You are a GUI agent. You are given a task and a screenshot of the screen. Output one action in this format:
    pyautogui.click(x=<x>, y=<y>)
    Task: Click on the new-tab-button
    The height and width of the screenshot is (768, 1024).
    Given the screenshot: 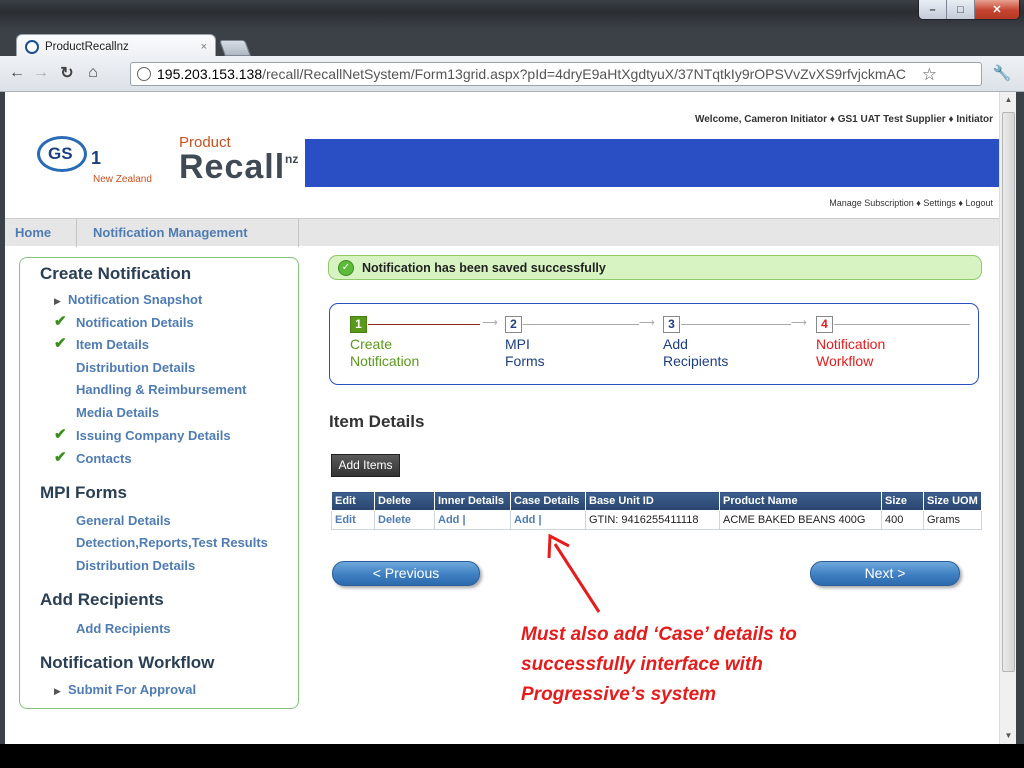 What is the action you would take?
    pyautogui.click(x=235, y=48)
    